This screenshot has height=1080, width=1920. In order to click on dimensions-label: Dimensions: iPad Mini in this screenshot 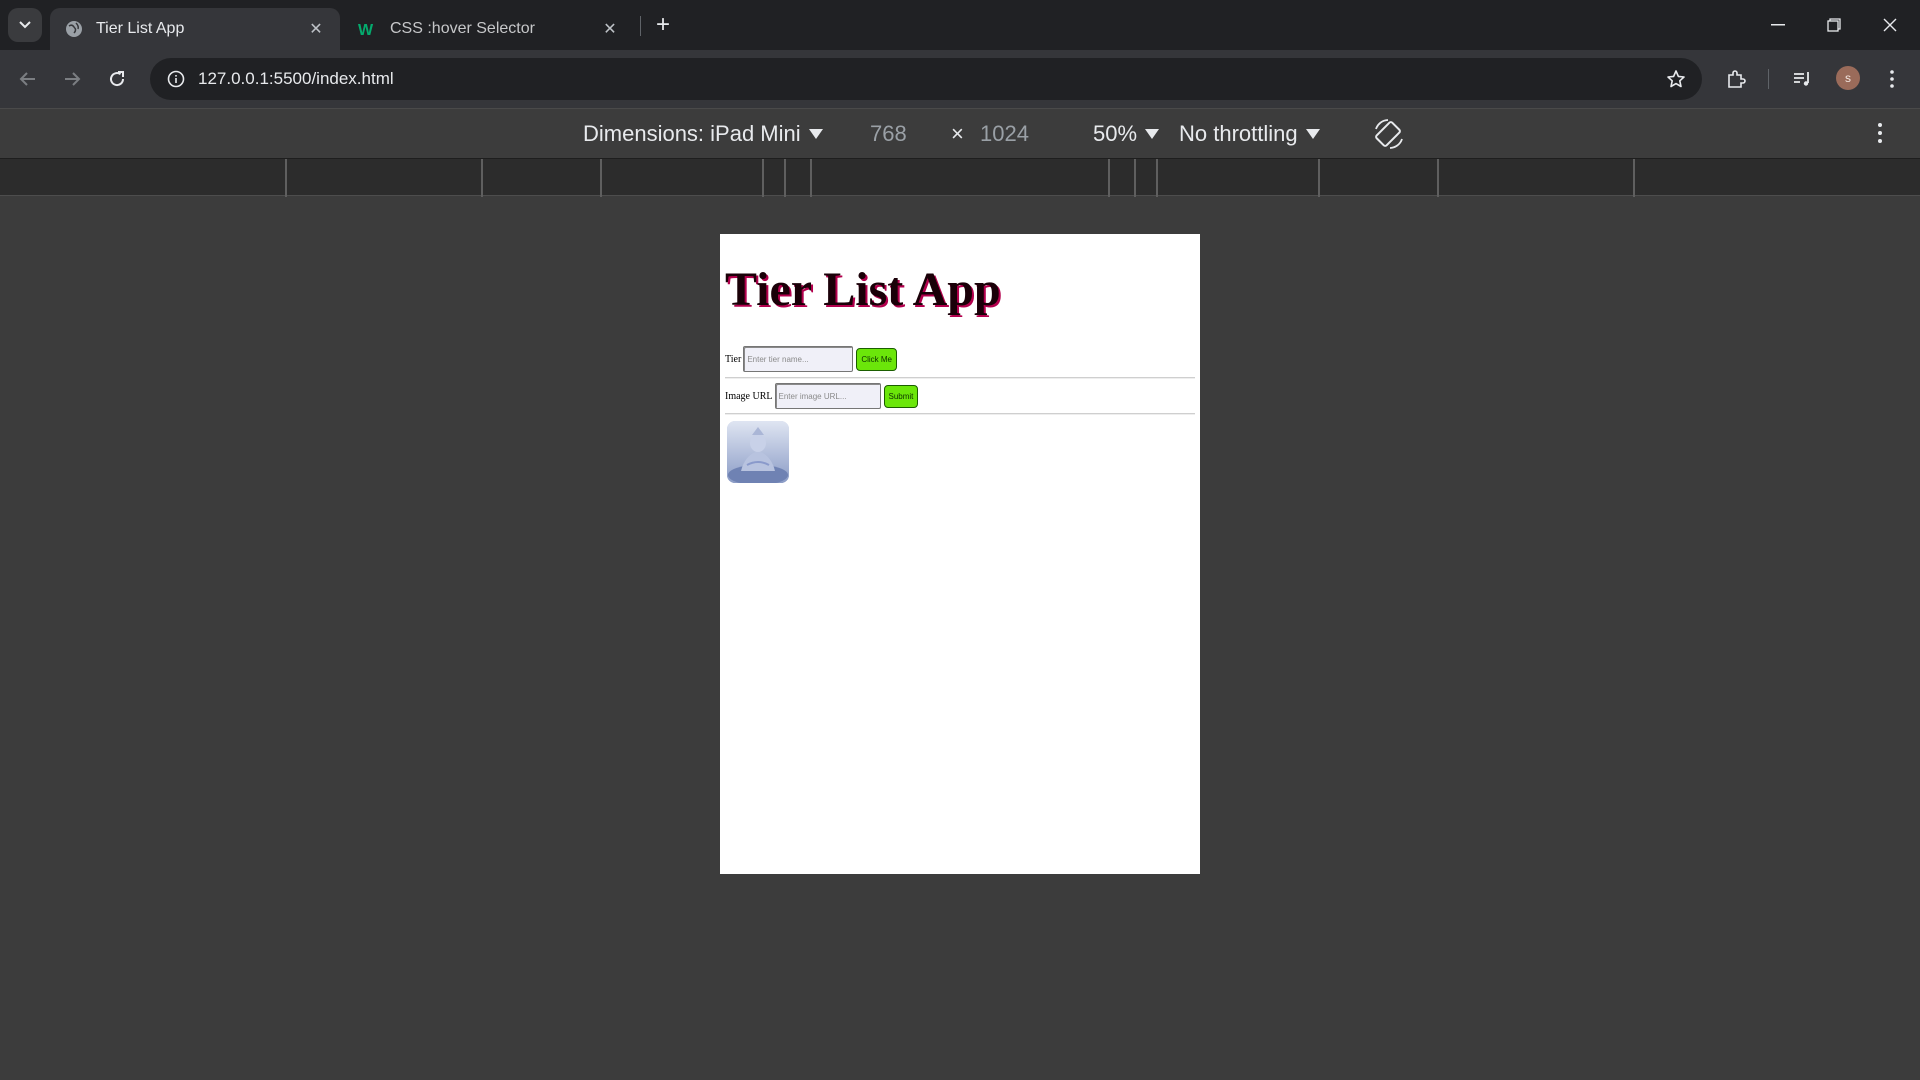, I will do `click(692, 133)`.